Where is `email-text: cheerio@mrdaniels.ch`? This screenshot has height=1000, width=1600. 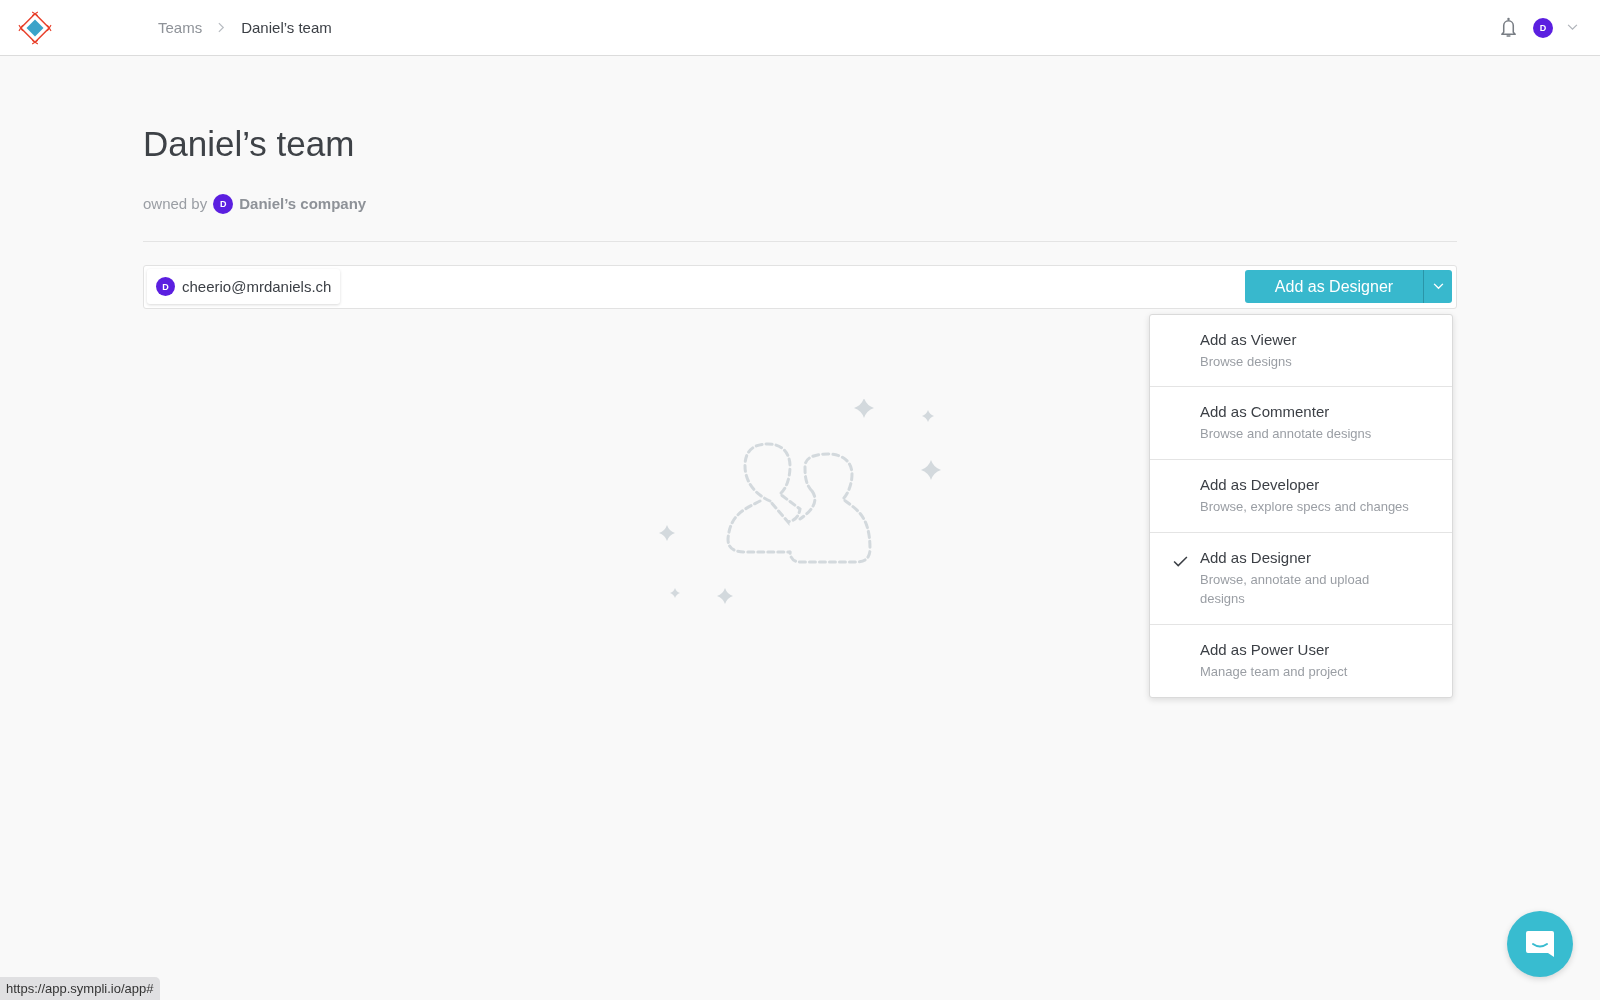
email-text: cheerio@mrdaniels.ch is located at coordinates (257, 286).